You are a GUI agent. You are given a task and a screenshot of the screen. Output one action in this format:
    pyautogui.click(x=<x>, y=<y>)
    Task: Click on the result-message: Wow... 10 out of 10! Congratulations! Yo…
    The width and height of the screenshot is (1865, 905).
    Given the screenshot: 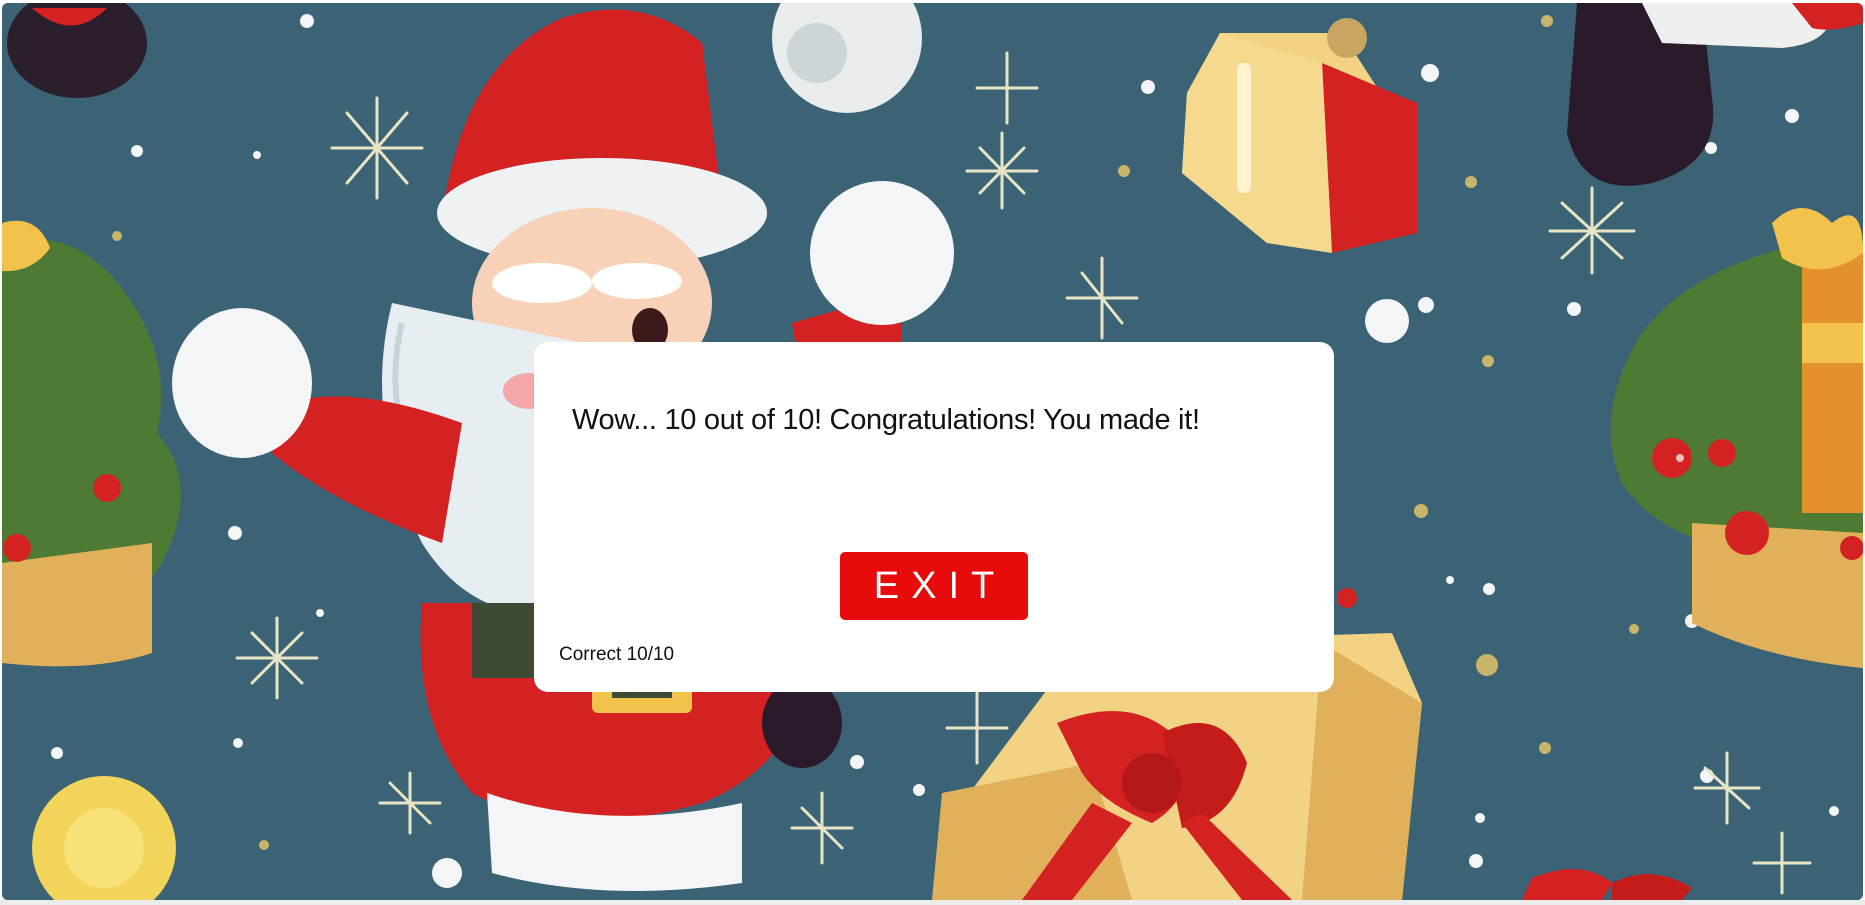 What is the action you would take?
    pyautogui.click(x=886, y=420)
    